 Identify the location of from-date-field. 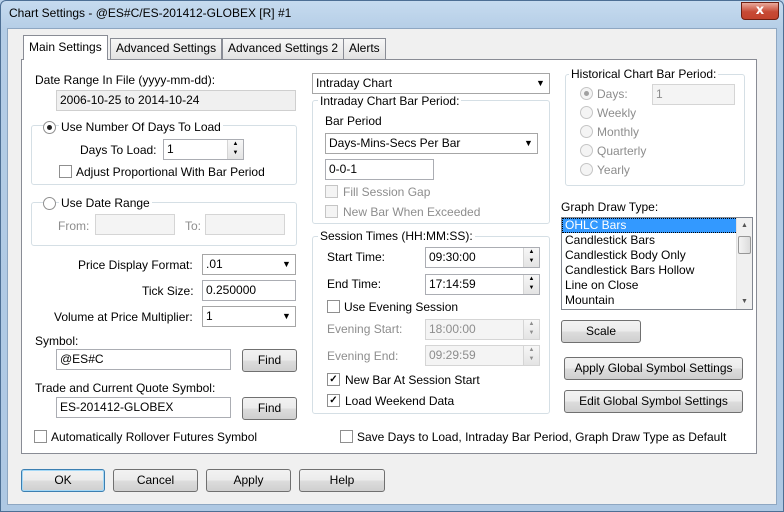
(135, 224).